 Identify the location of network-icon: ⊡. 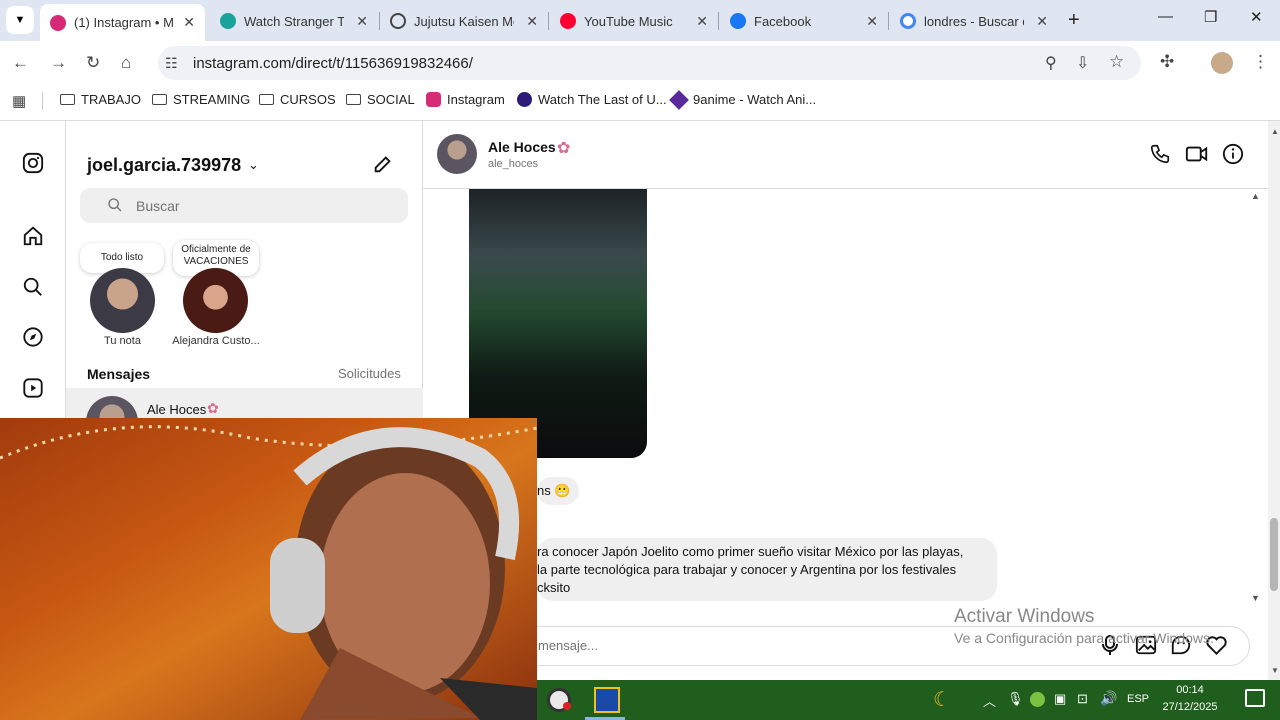
(1082, 699).